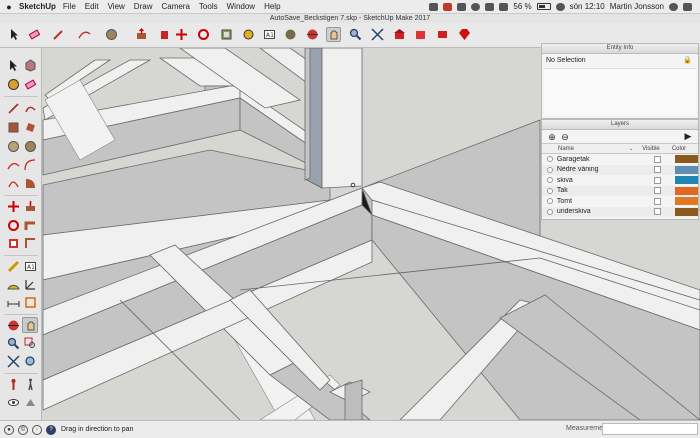 Image resolution: width=700 pixels, height=438 pixels. What do you see at coordinates (673, 6) in the screenshot?
I see `spotlight-icon` at bounding box center [673, 6].